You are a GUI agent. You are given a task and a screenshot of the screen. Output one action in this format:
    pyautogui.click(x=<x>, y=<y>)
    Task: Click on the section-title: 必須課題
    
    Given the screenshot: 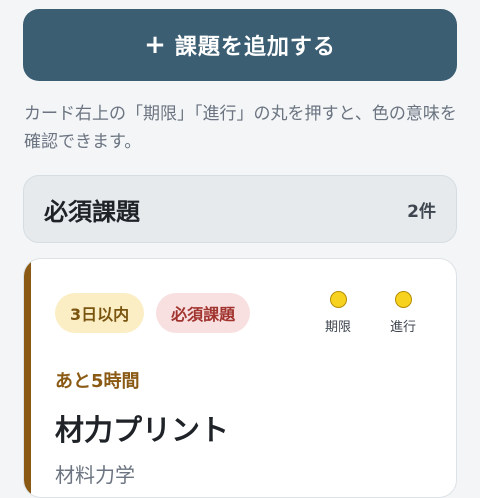 What is the action you would take?
    pyautogui.click(x=92, y=211)
    